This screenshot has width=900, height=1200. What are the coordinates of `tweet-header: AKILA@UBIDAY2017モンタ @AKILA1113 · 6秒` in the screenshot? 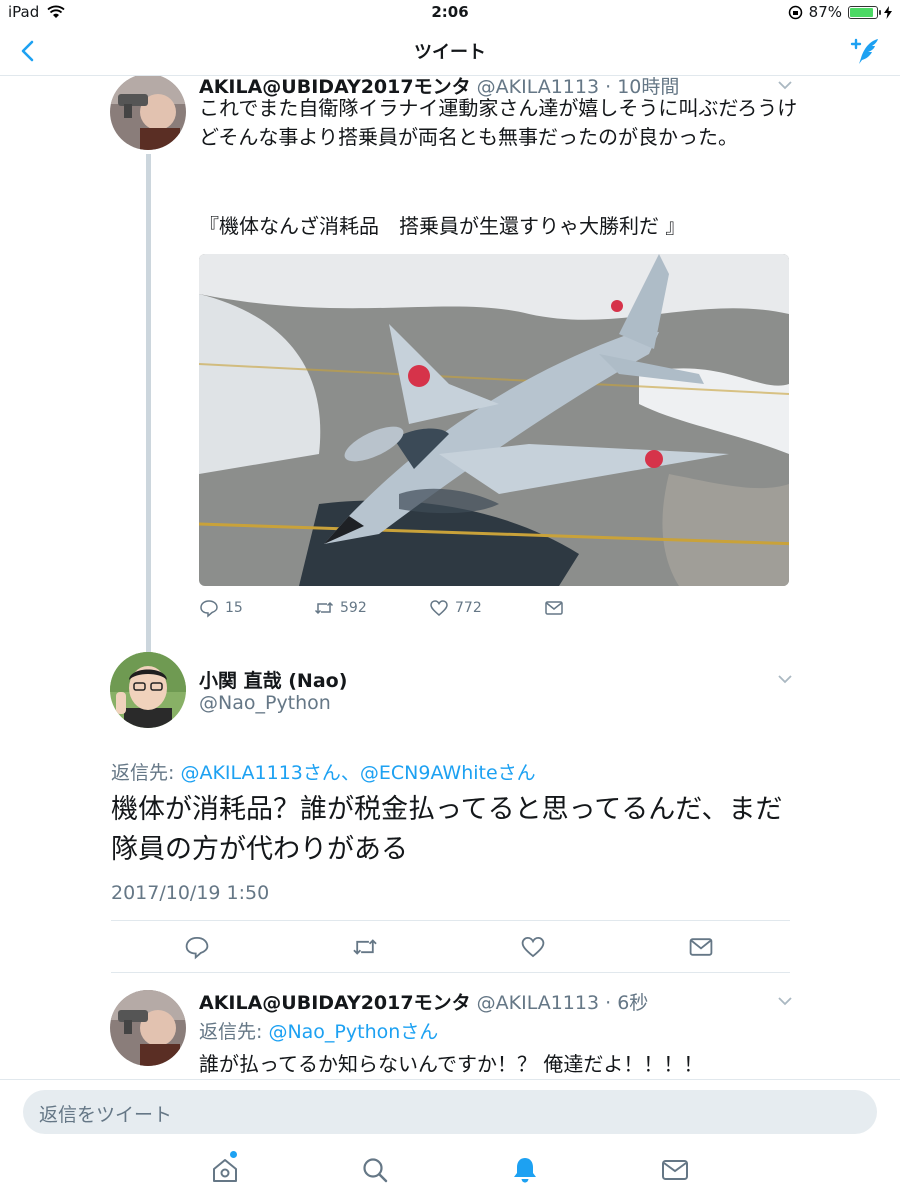 It's located at (424, 1003).